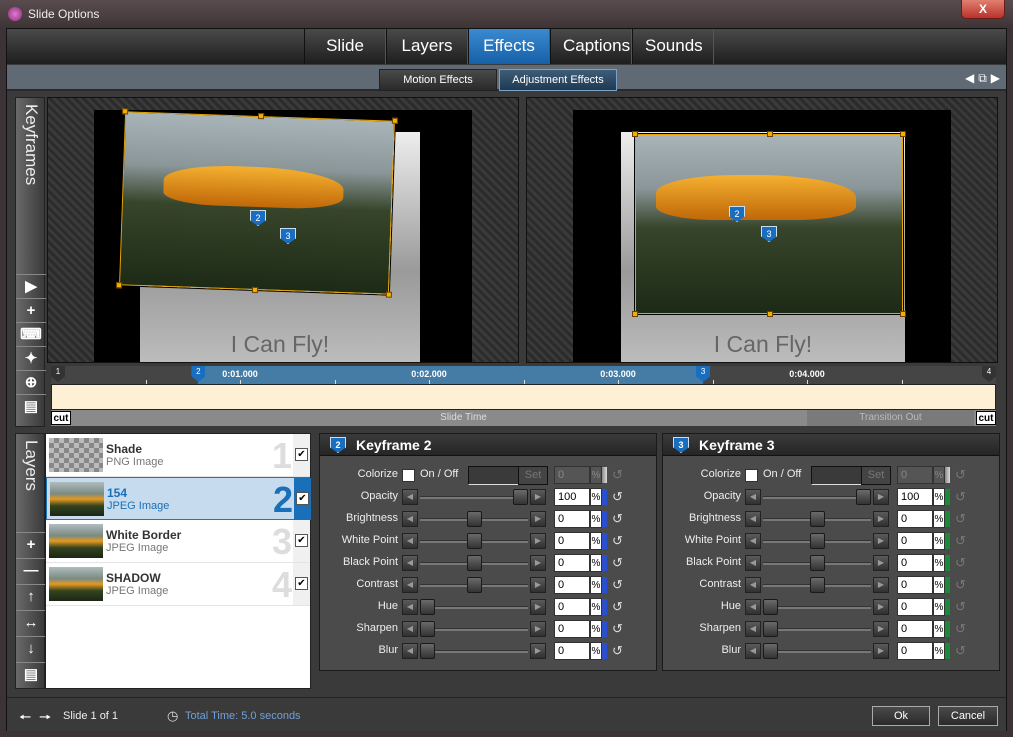 The image size is (1013, 737). Describe the element at coordinates (345, 46) in the screenshot. I see `tab-slide: Slide` at that location.